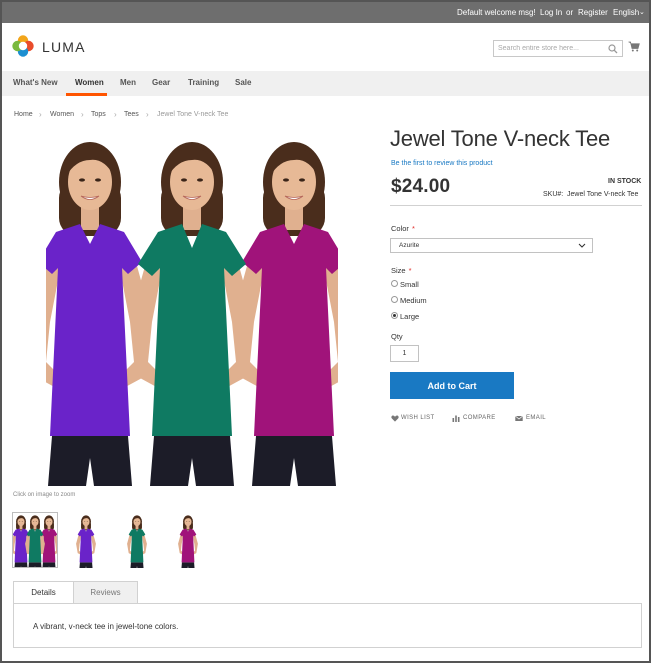 Image resolution: width=651 pixels, height=663 pixels. I want to click on breadcrumb-tops: Tops, so click(98, 114).